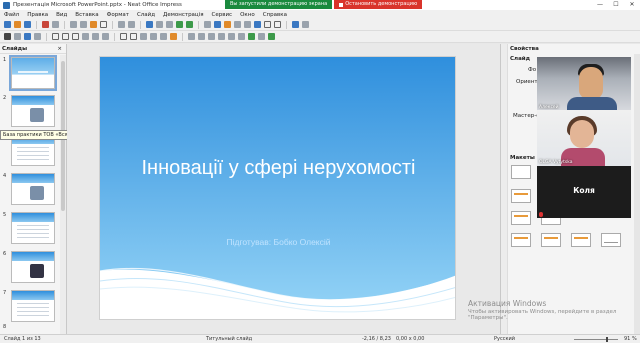 This screenshot has width=640, height=343. What do you see at coordinates (295, 24) in the screenshot?
I see `highlight-icon` at bounding box center [295, 24].